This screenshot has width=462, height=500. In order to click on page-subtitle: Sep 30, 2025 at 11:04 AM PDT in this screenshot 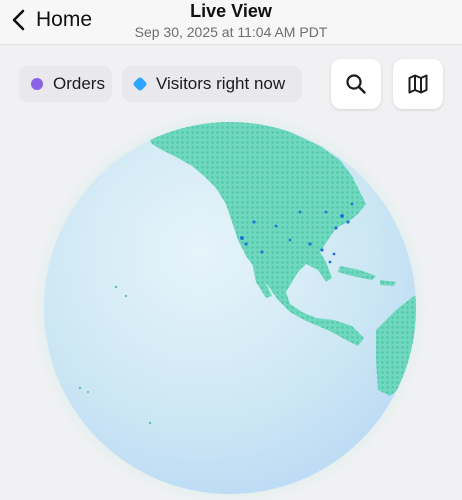, I will do `click(231, 32)`.